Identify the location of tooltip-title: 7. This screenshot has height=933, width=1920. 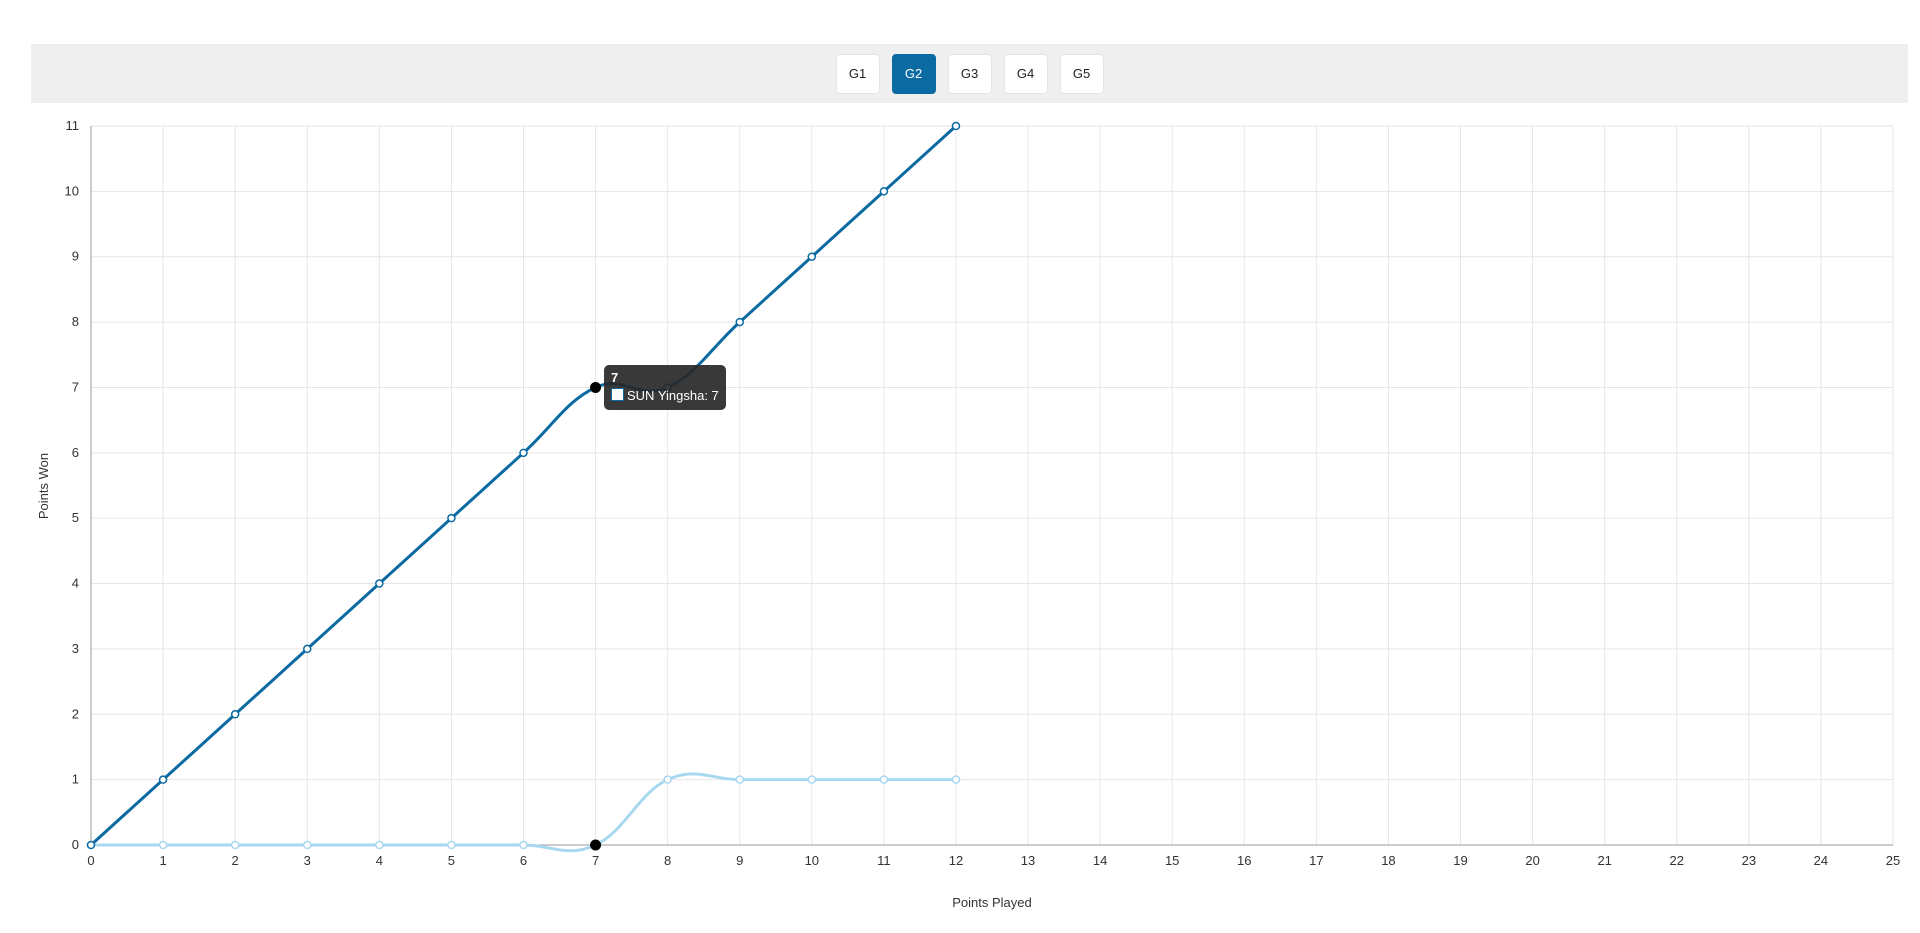
(615, 377).